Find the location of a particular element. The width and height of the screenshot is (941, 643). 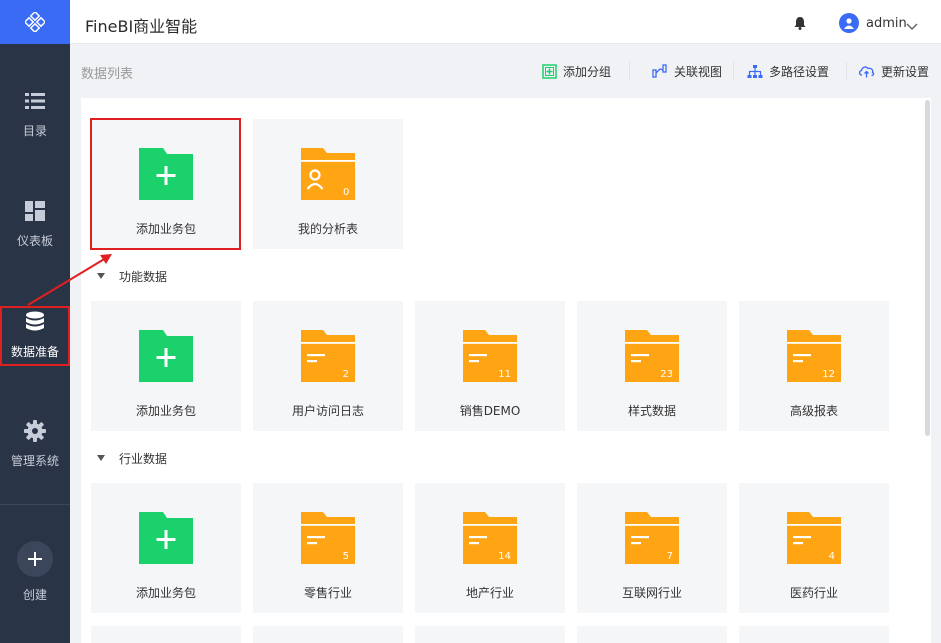

data-list-title: 数据列表 is located at coordinates (107, 74).